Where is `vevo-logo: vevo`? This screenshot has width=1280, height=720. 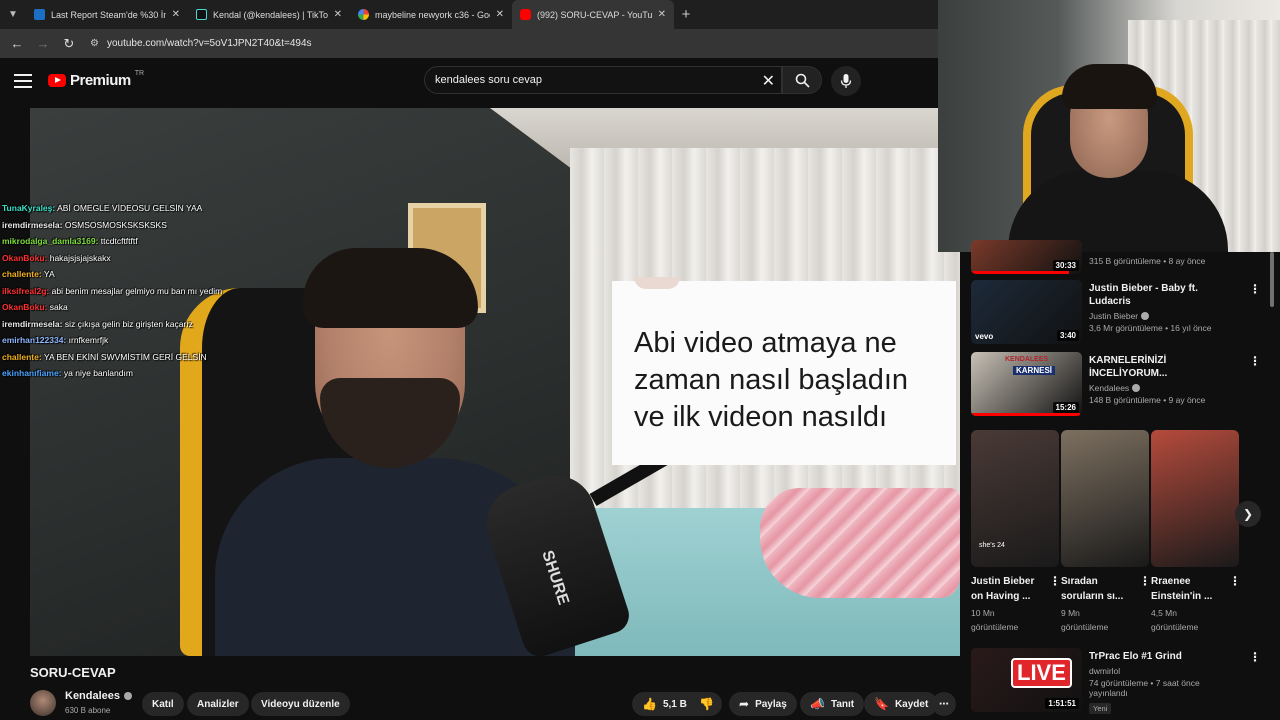
vevo-logo: vevo is located at coordinates (984, 336).